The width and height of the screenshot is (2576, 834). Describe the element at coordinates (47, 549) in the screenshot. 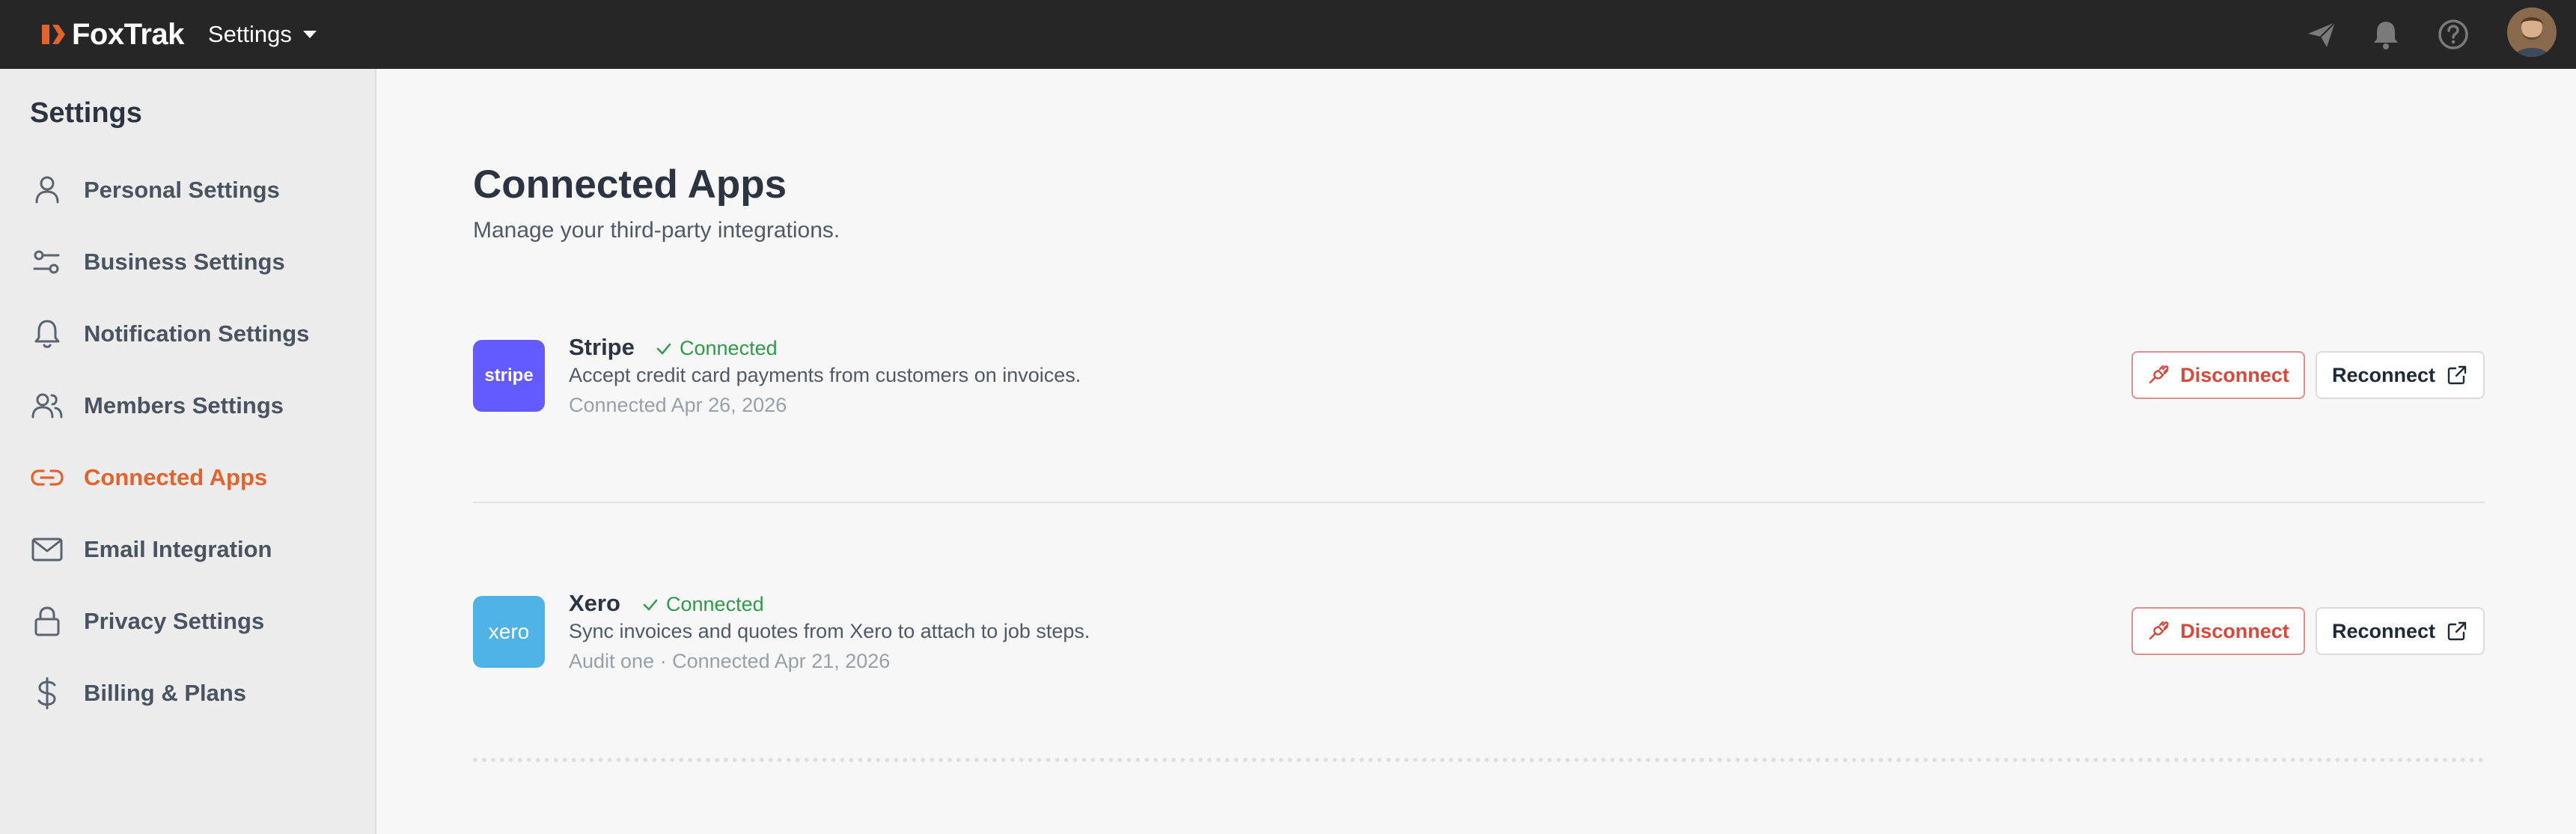

I see `mail-icon` at that location.